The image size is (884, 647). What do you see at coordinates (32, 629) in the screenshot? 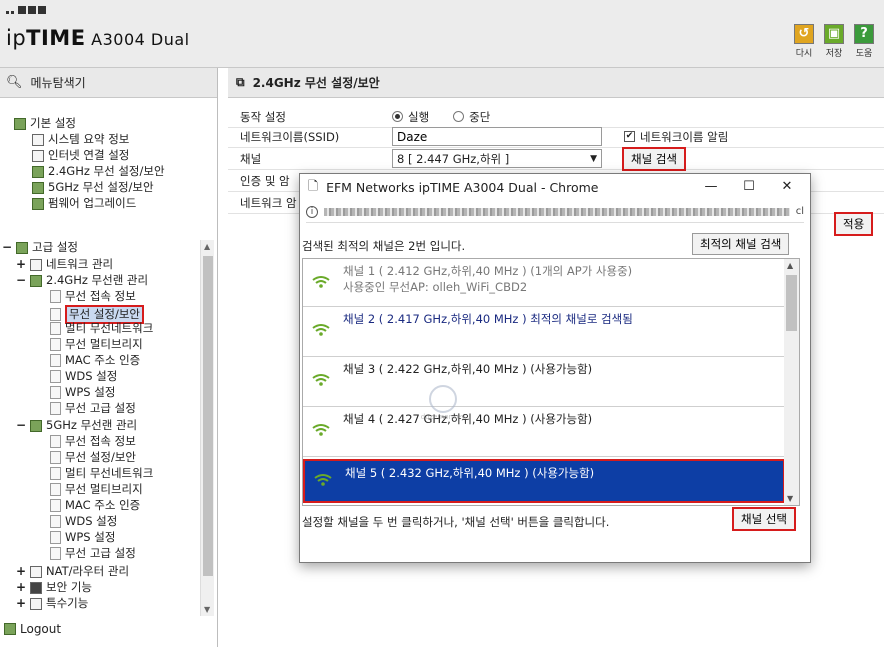
I see `logout-link: Logout` at bounding box center [32, 629].